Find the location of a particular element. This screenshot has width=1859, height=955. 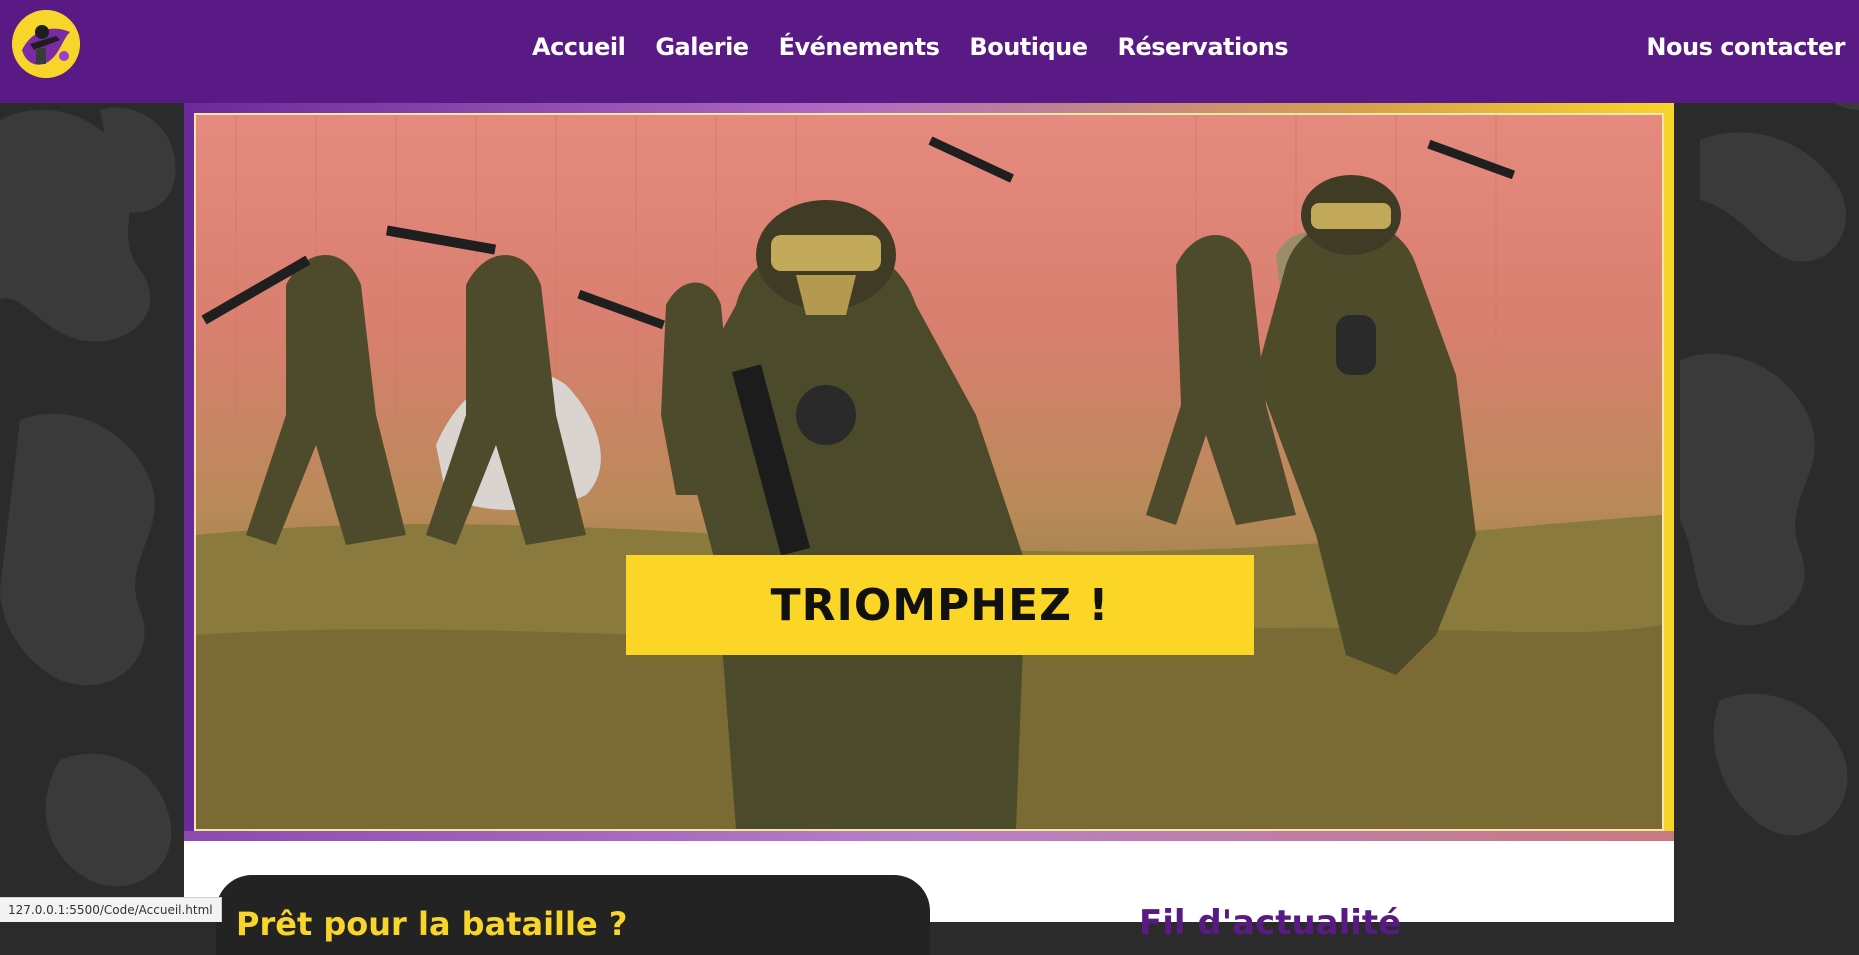

hero-cta-label: TRIOMPHEZ ! is located at coordinates (940, 605).